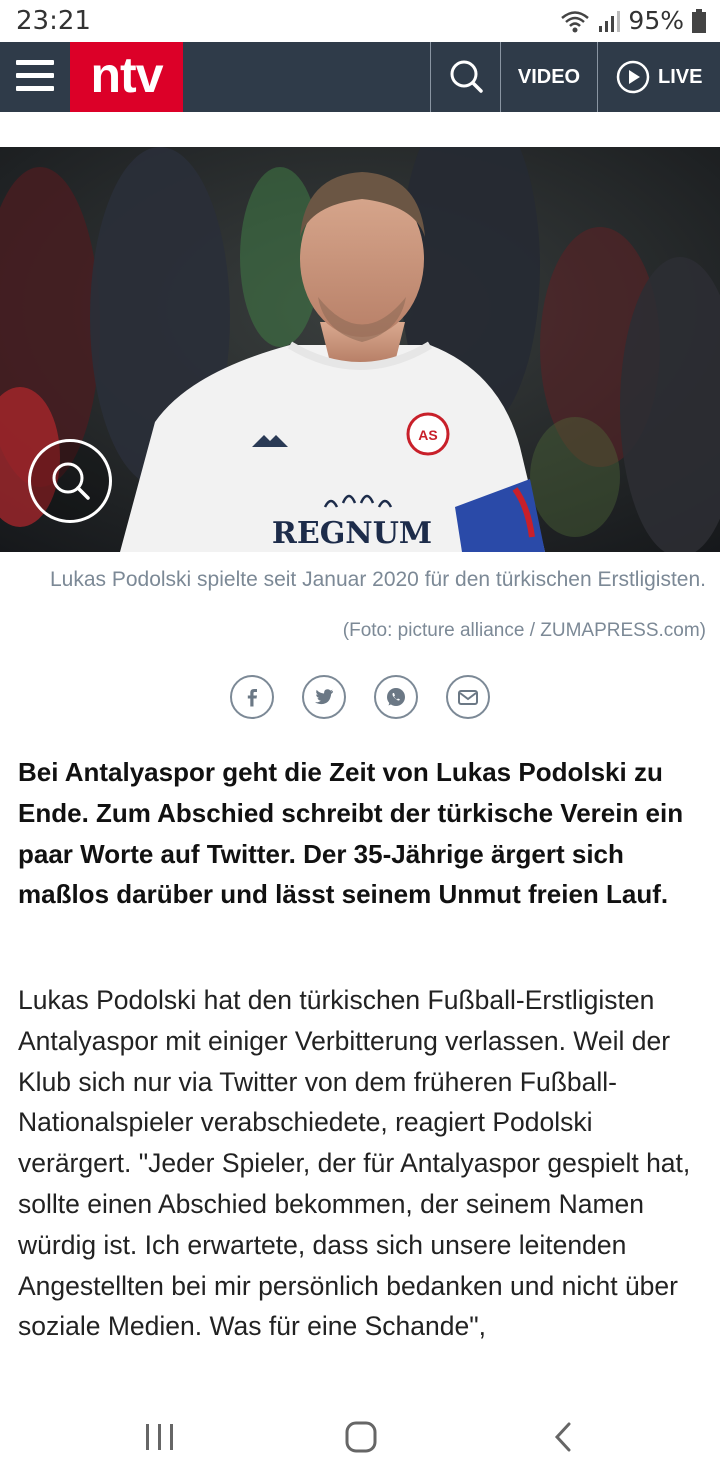 The height and width of the screenshot is (1480, 720). What do you see at coordinates (633, 77) in the screenshot?
I see `play-icon` at bounding box center [633, 77].